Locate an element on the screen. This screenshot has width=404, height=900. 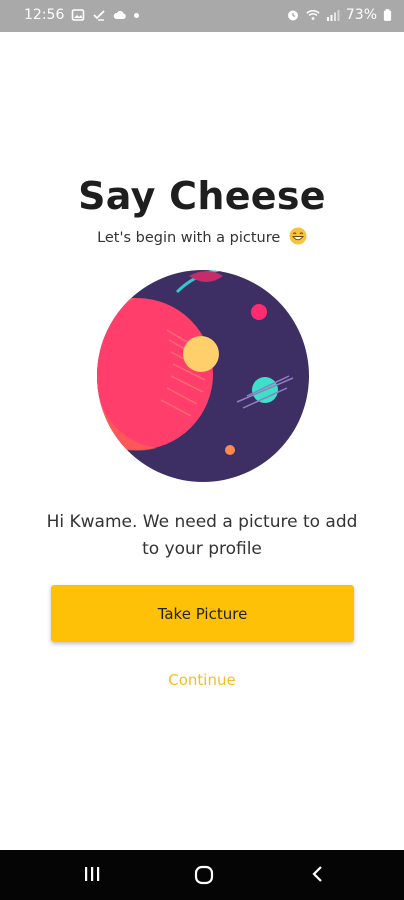
notification-dot is located at coordinates (137, 15).